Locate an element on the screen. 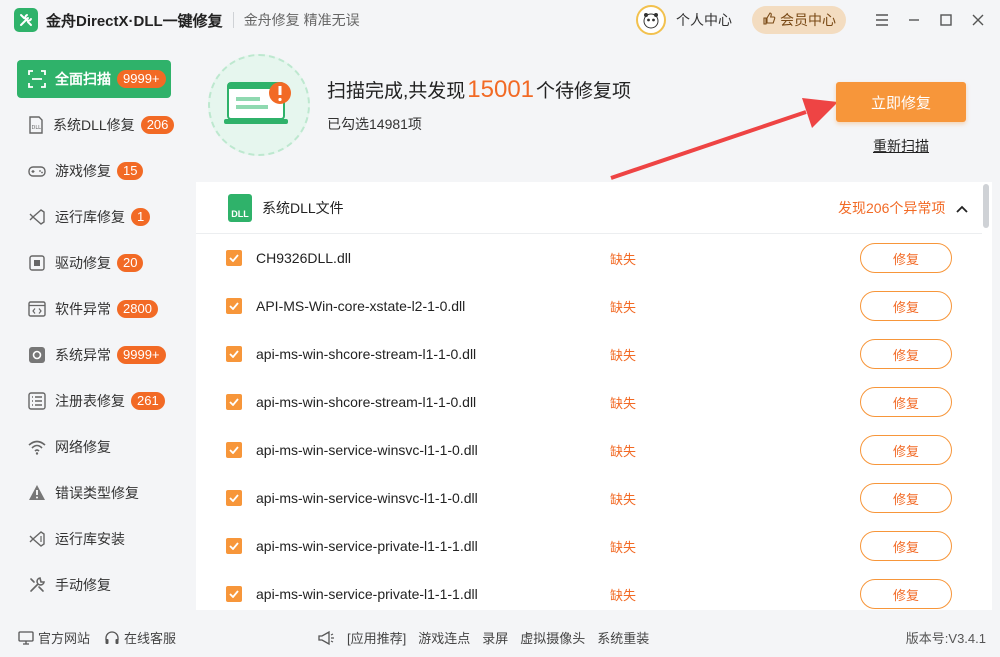 This screenshot has width=1000, height=657. megaphone-icon is located at coordinates (326, 637).